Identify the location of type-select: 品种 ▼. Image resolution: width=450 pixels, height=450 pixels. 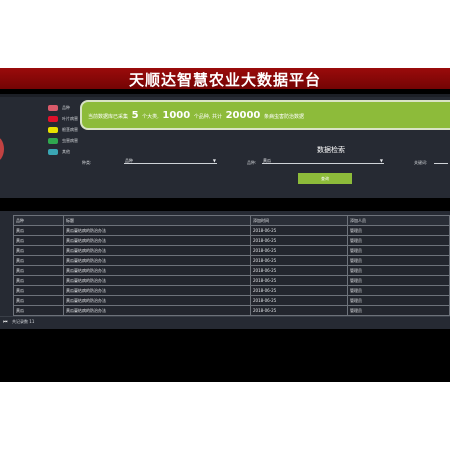
(170, 161).